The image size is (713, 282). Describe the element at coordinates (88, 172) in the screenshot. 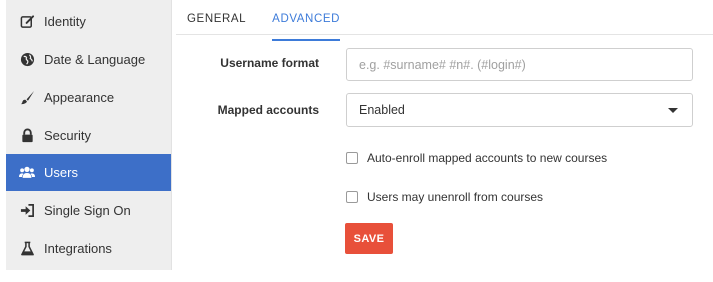

I see `sidebar-item-users: Users` at that location.